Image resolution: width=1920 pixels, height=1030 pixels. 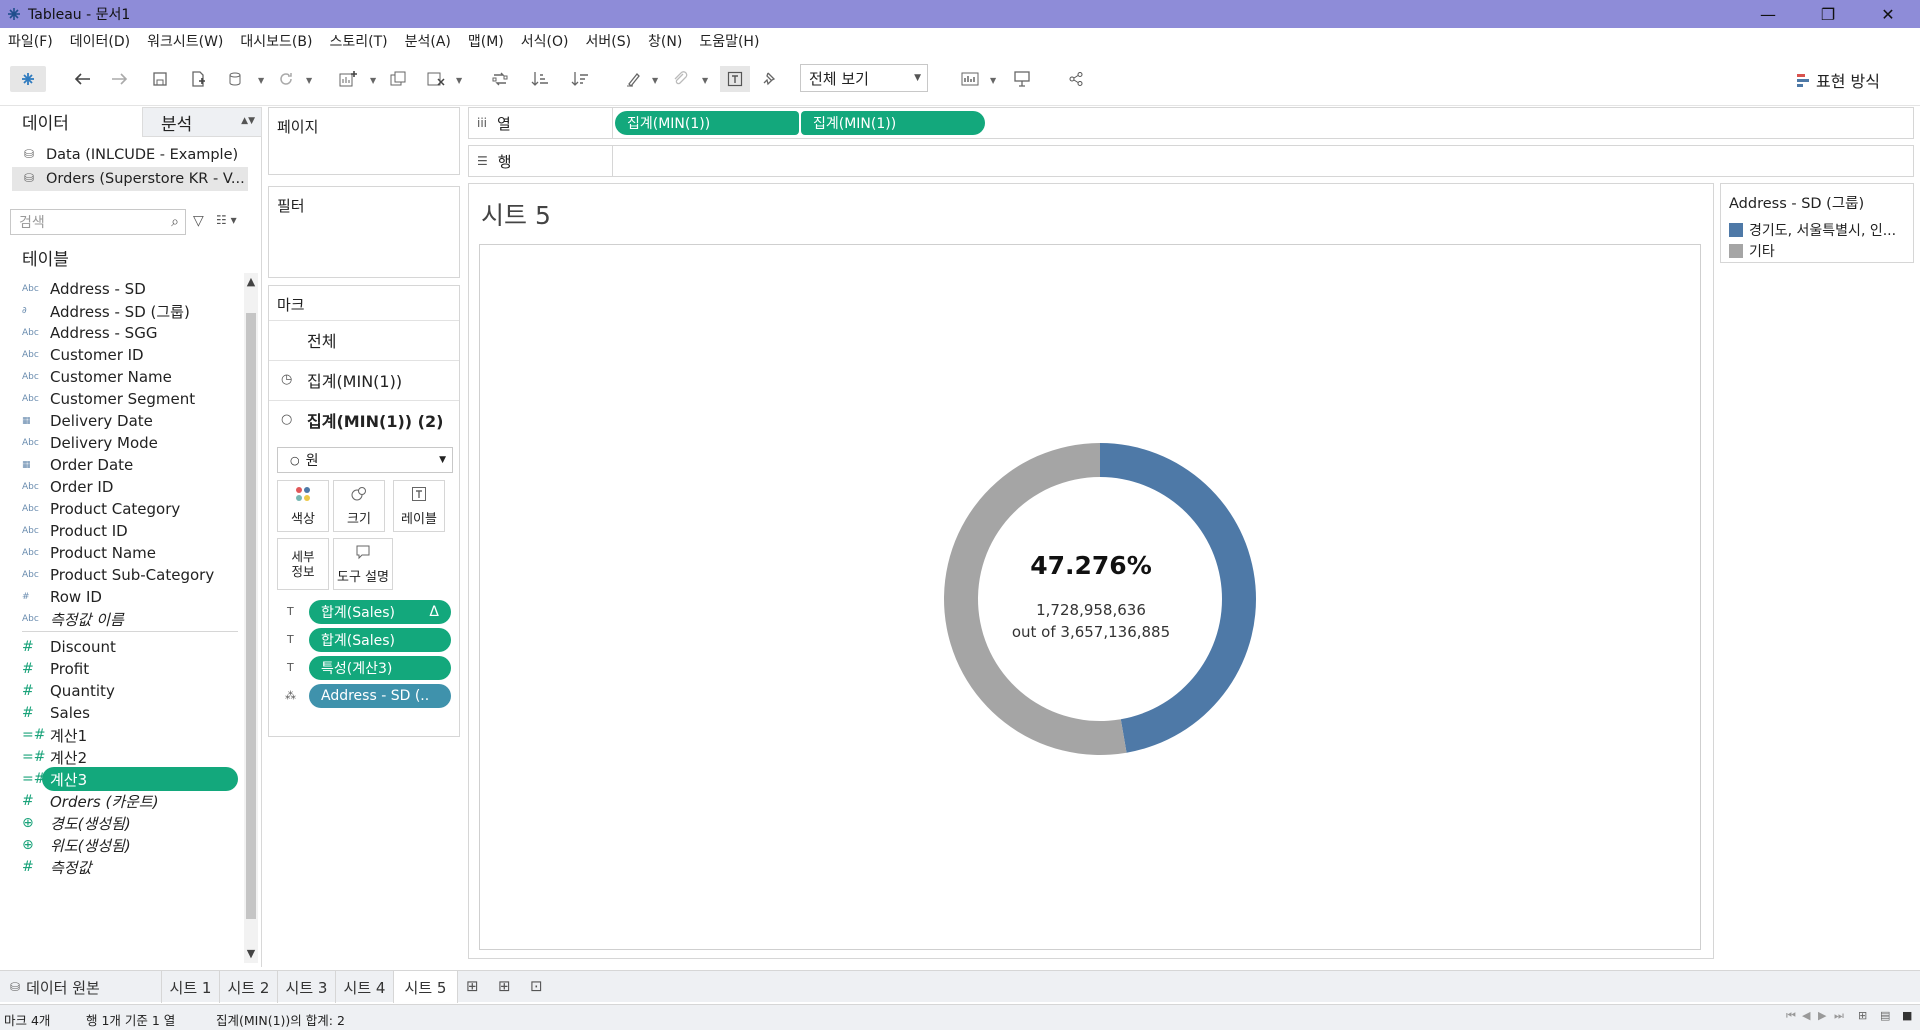 I want to click on field-item: # Profit, so click(x=130, y=669).